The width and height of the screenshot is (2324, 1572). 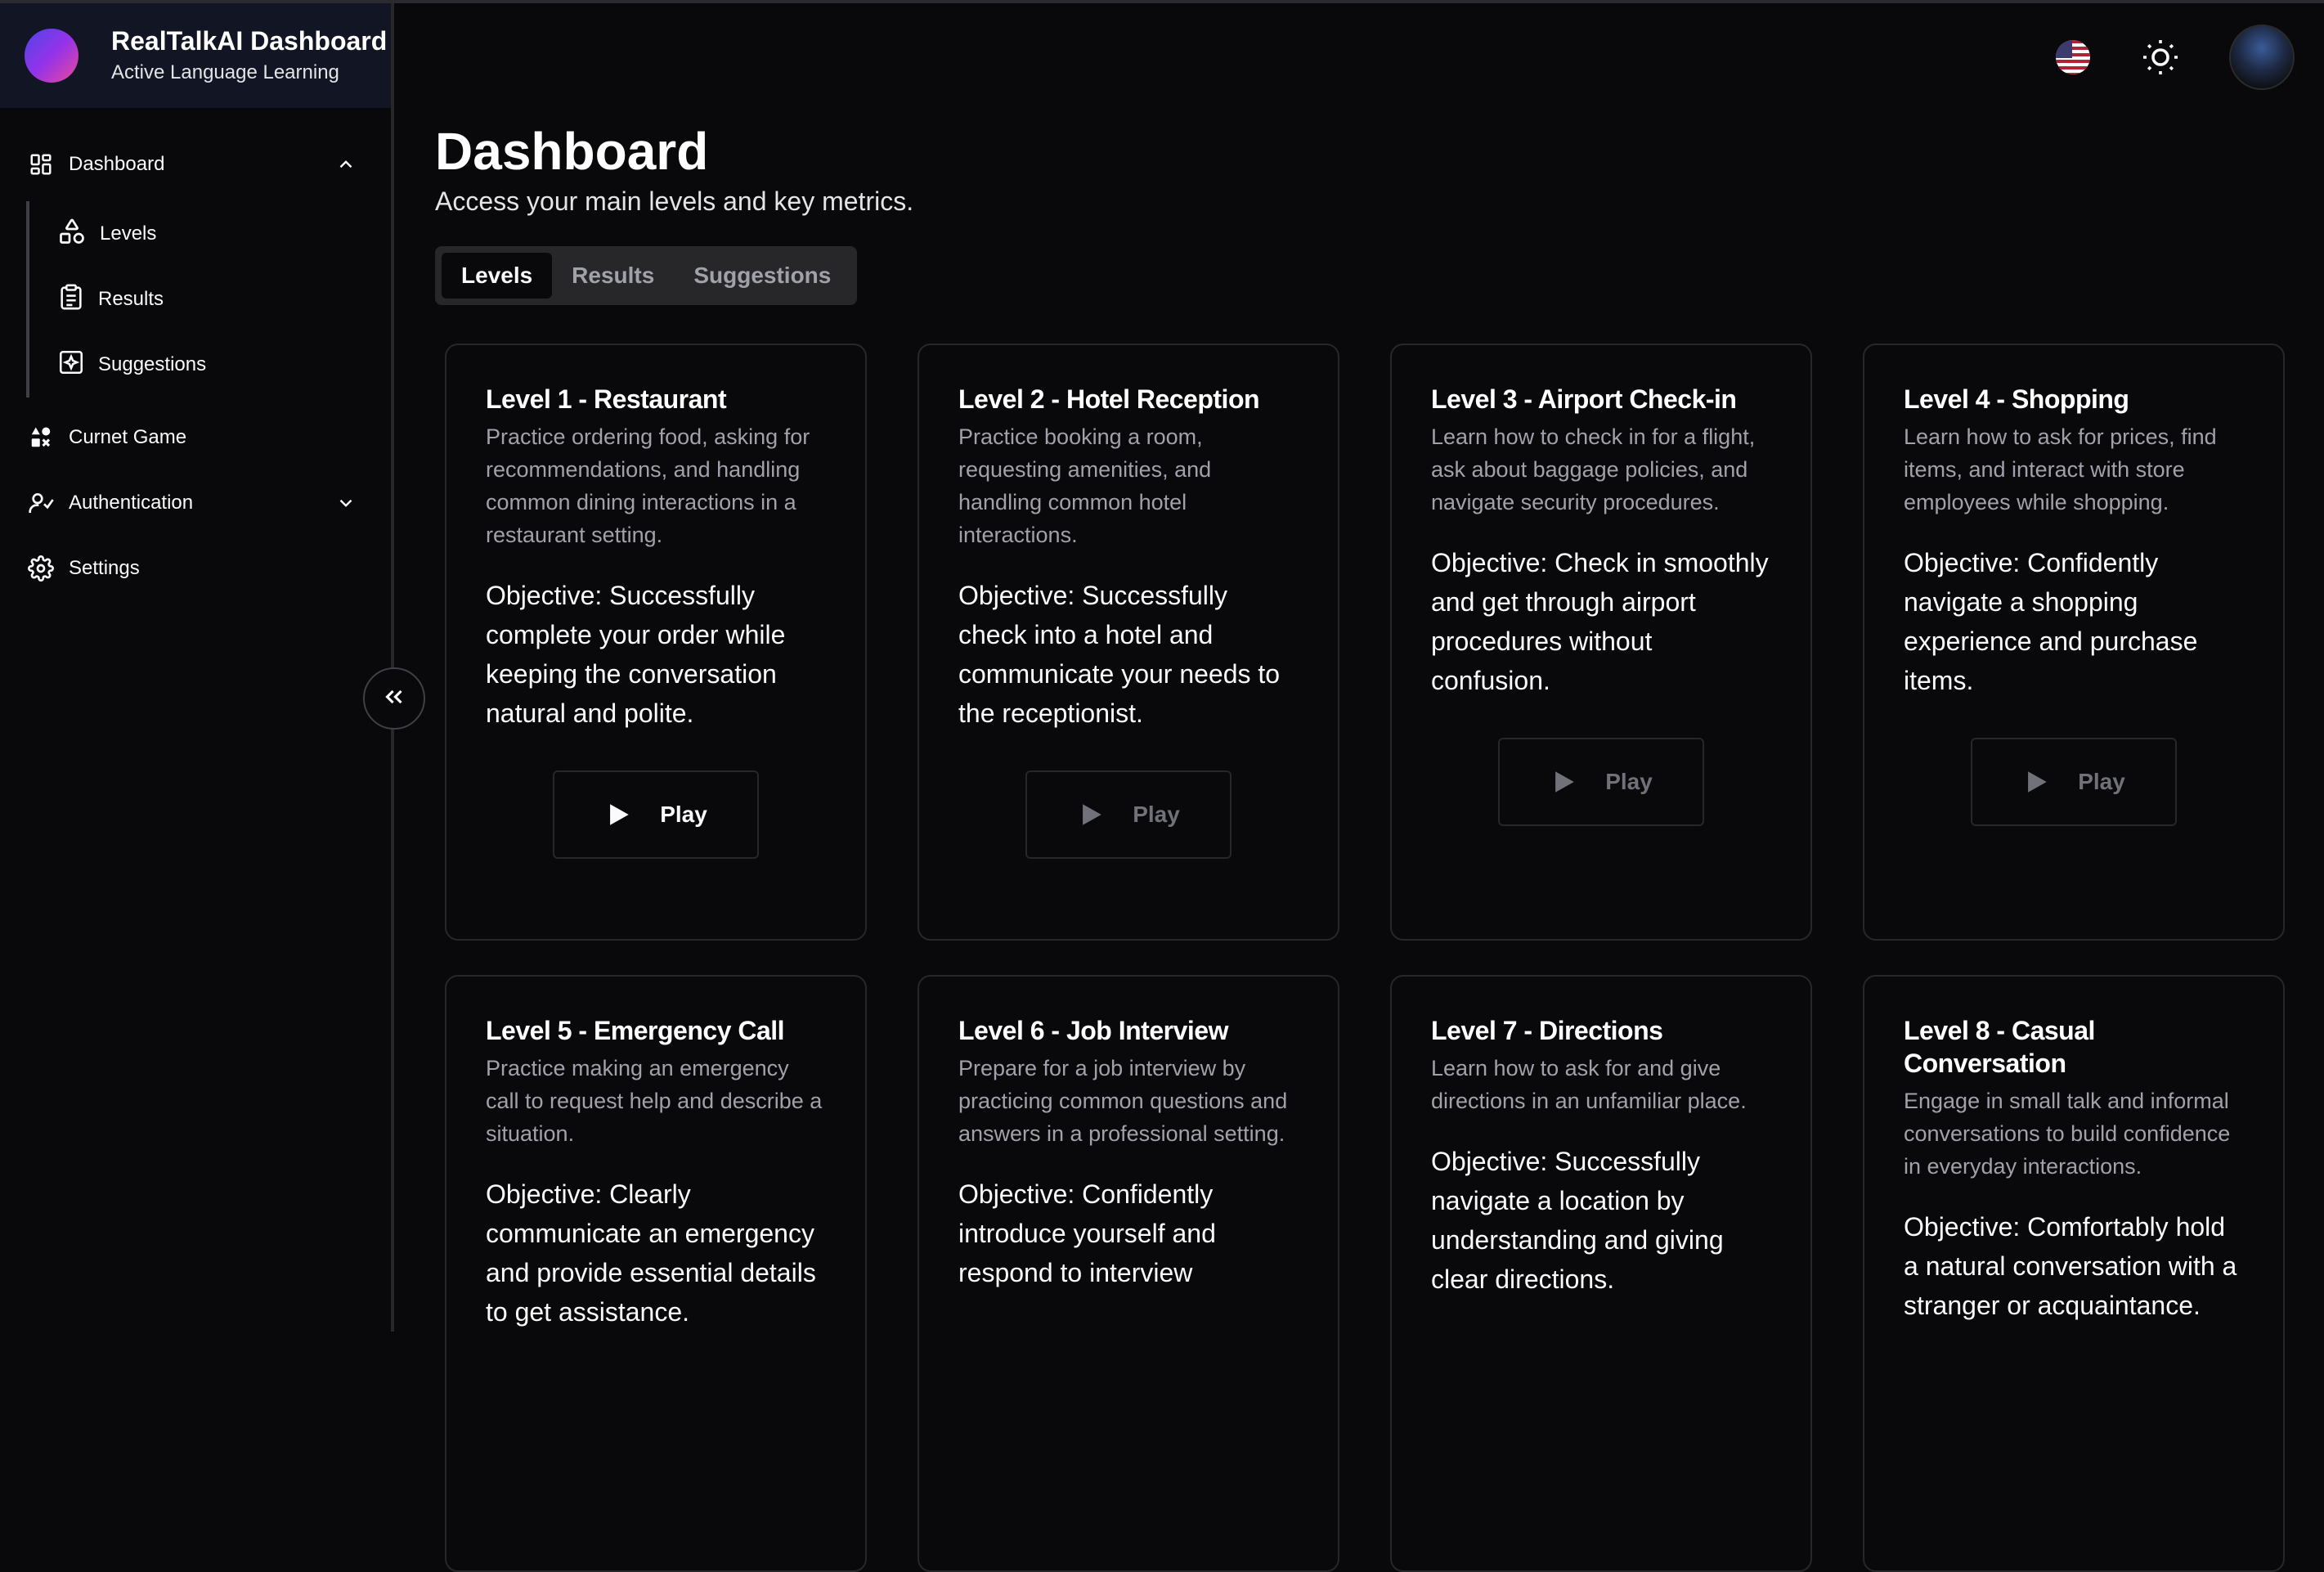 What do you see at coordinates (1547, 1030) in the screenshot?
I see `level-title: Level 7 - Directions` at bounding box center [1547, 1030].